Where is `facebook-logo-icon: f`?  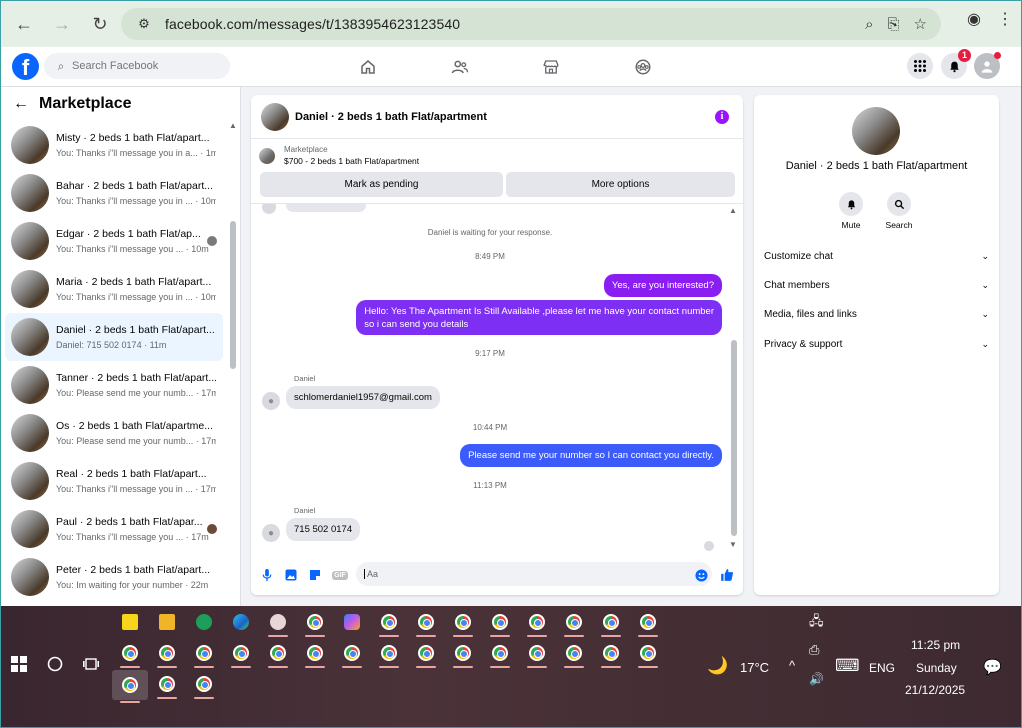
facebook-logo-icon: f is located at coordinates (25, 66).